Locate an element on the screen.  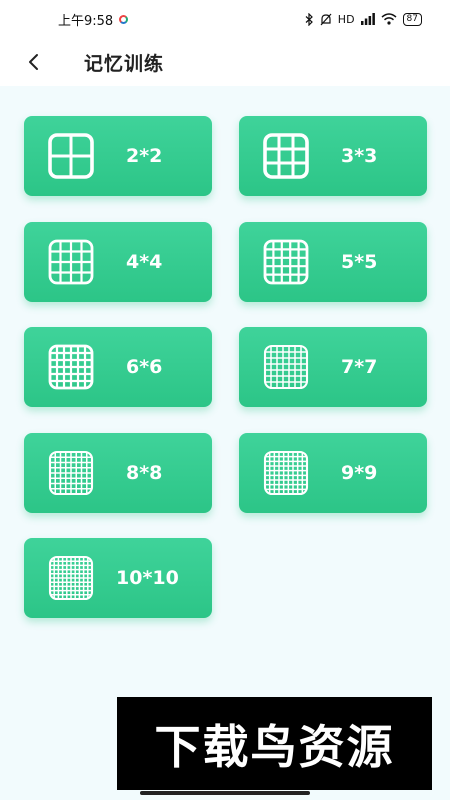
grid-option-label: 2*2 is located at coordinates (144, 156).